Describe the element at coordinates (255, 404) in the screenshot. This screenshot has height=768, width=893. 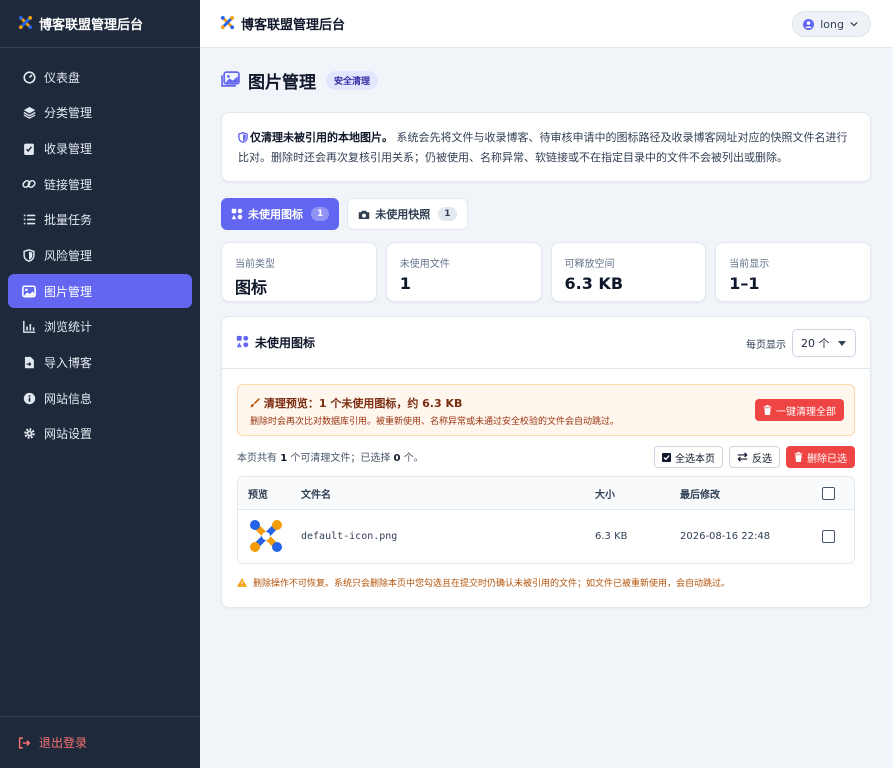
I see `brush-icon` at that location.